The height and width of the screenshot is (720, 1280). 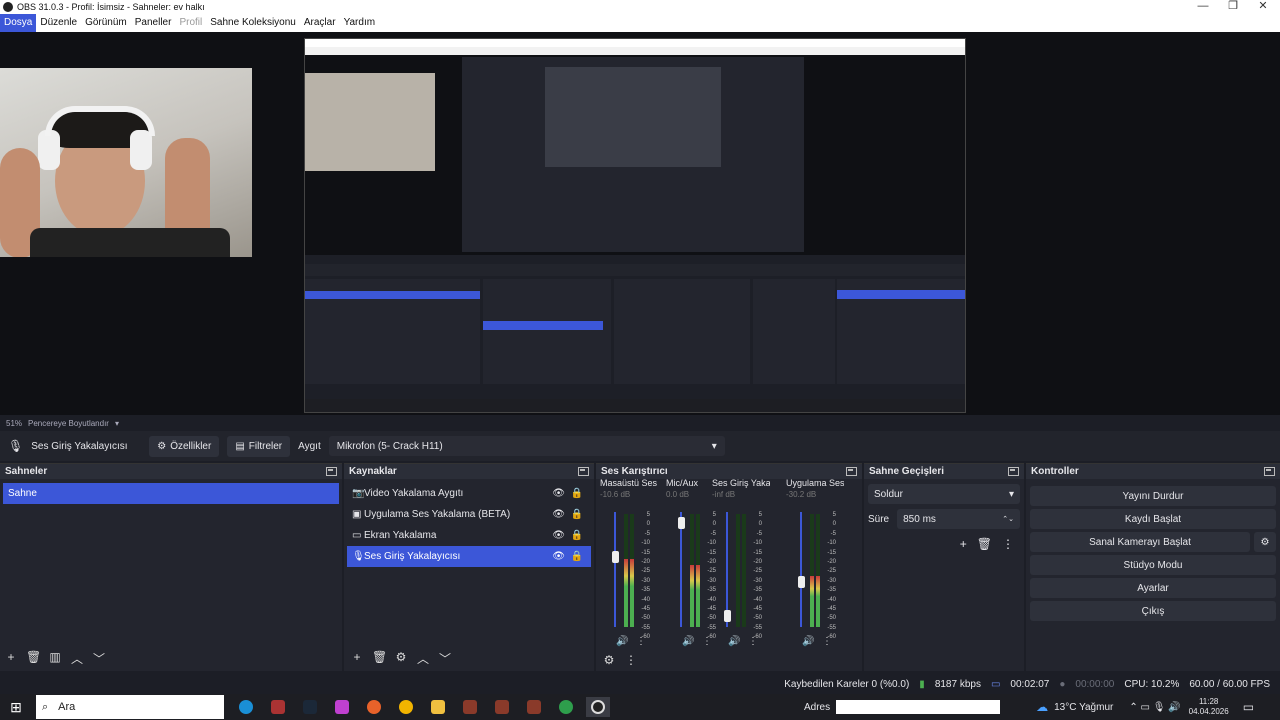 I want to click on menu-docks: Paneller, so click(x=153, y=23).